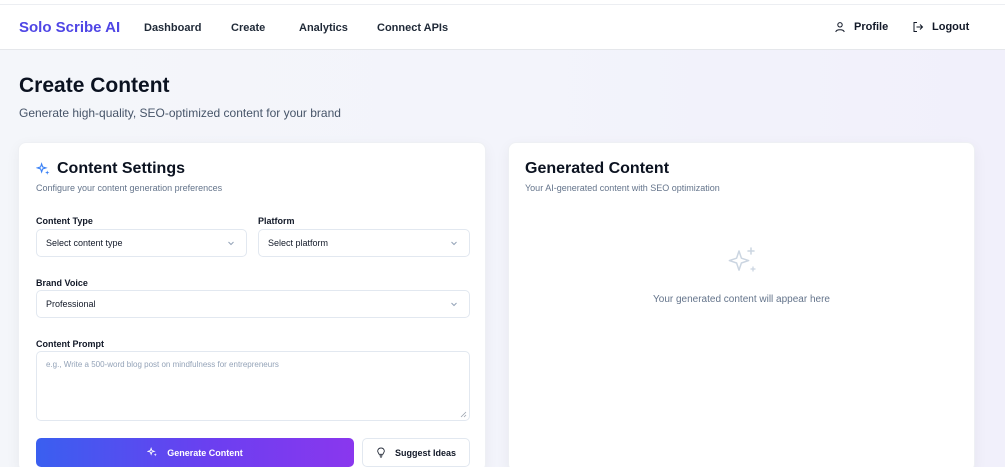  I want to click on brand-logo: Solo Scribe AI, so click(69, 27).